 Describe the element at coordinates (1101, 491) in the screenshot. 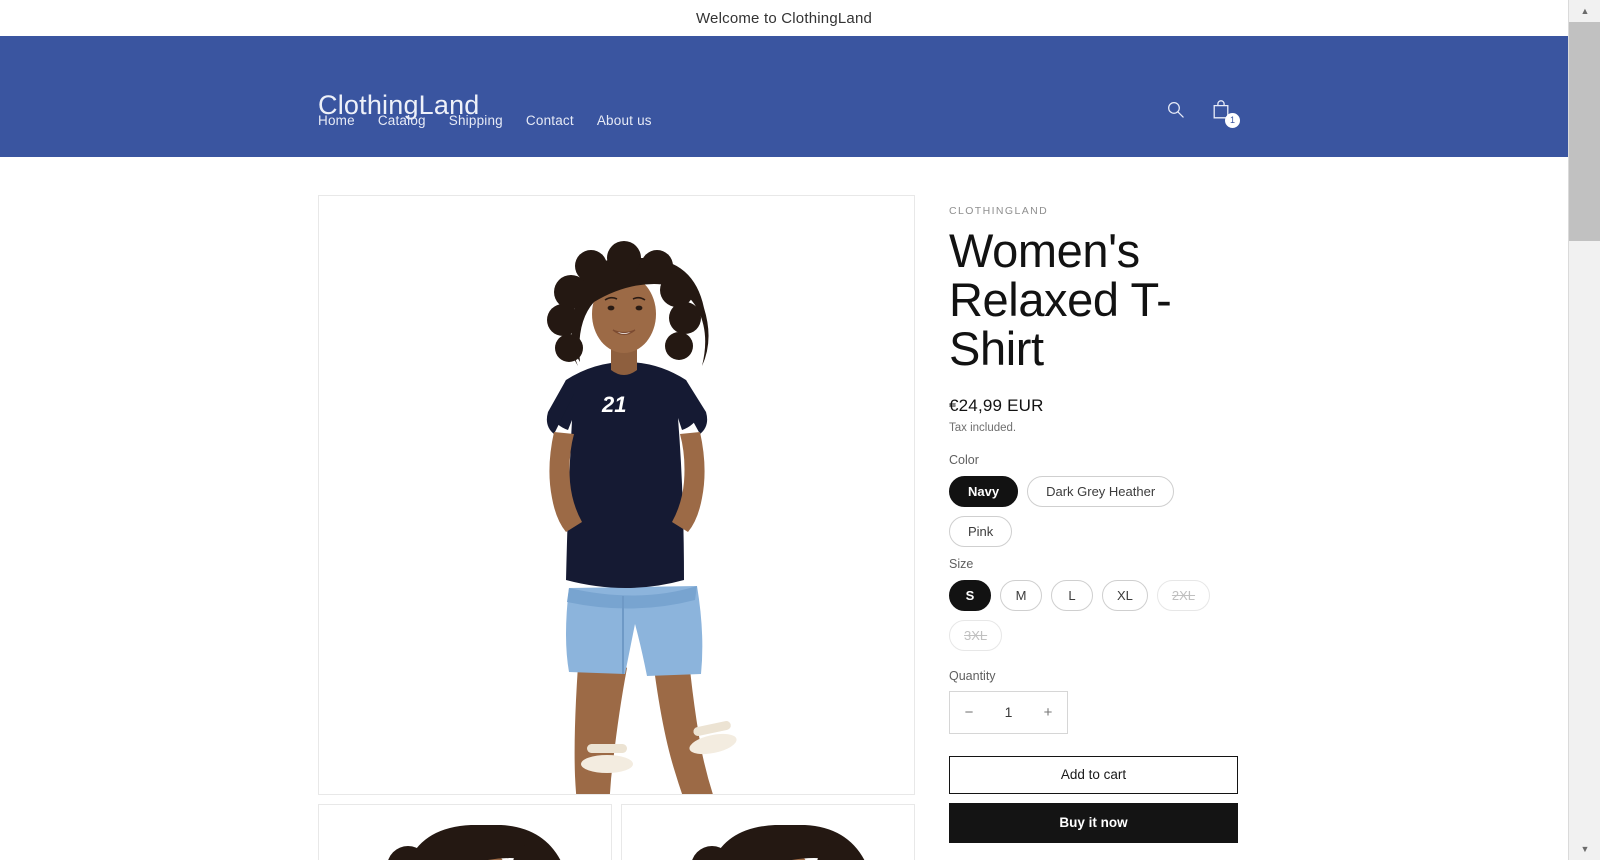

I see `color-option-dark-grey-heather: Dark Grey Heather` at that location.